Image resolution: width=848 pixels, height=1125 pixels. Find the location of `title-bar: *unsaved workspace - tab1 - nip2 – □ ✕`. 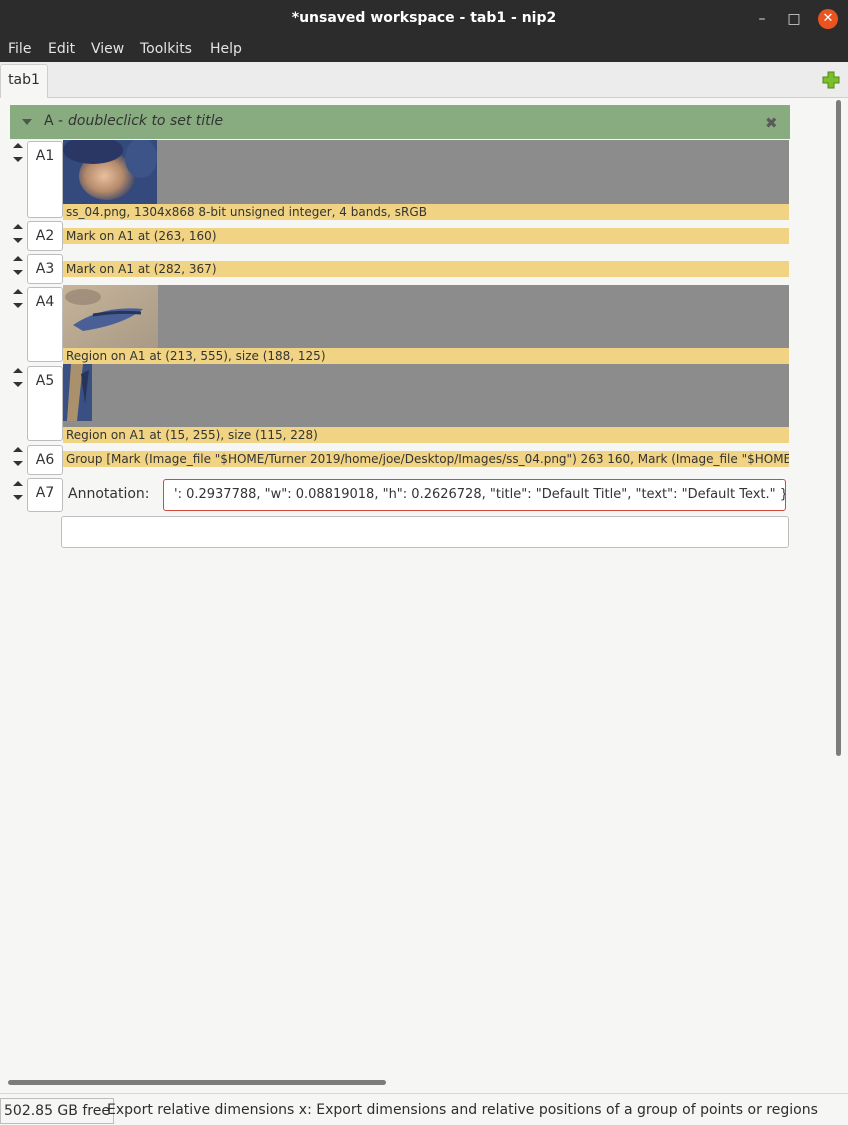

title-bar: *unsaved workspace - tab1 - nip2 – □ ✕ is located at coordinates (424, 19).